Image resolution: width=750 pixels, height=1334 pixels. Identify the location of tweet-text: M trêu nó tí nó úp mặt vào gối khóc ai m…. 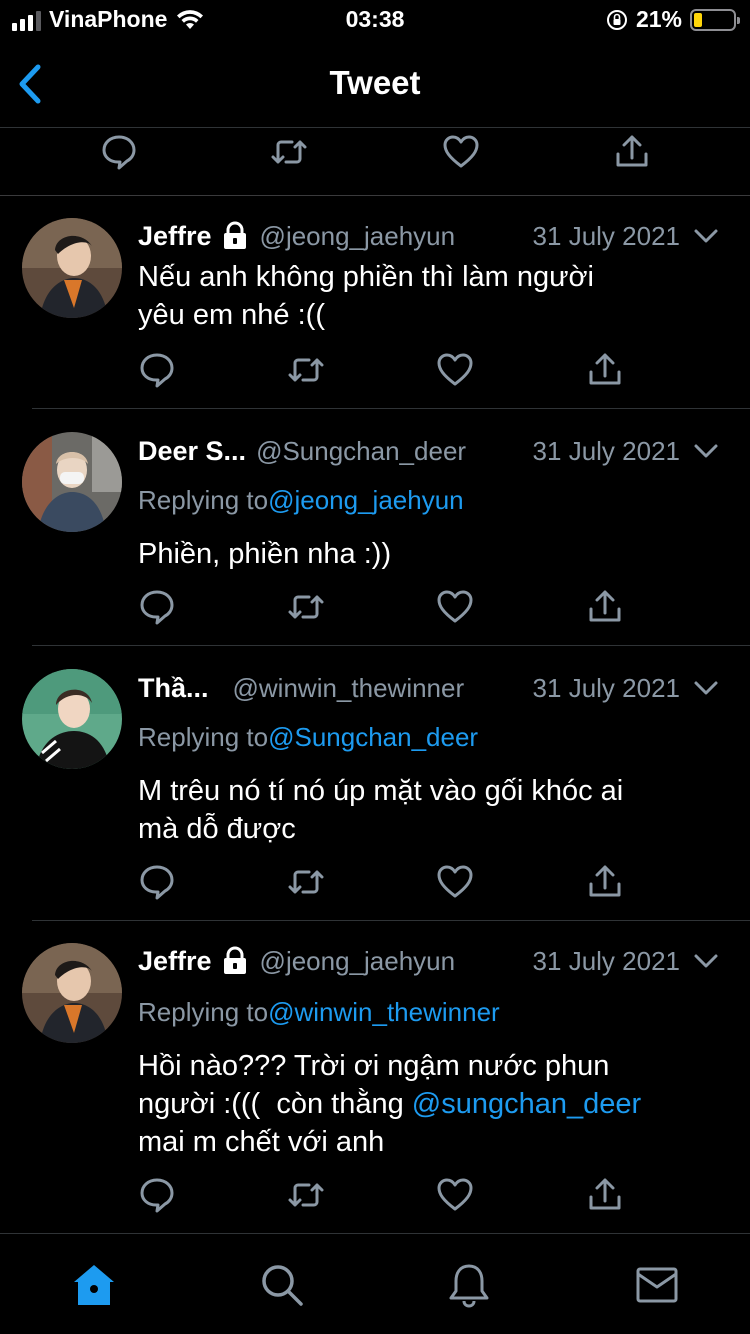
(434, 810).